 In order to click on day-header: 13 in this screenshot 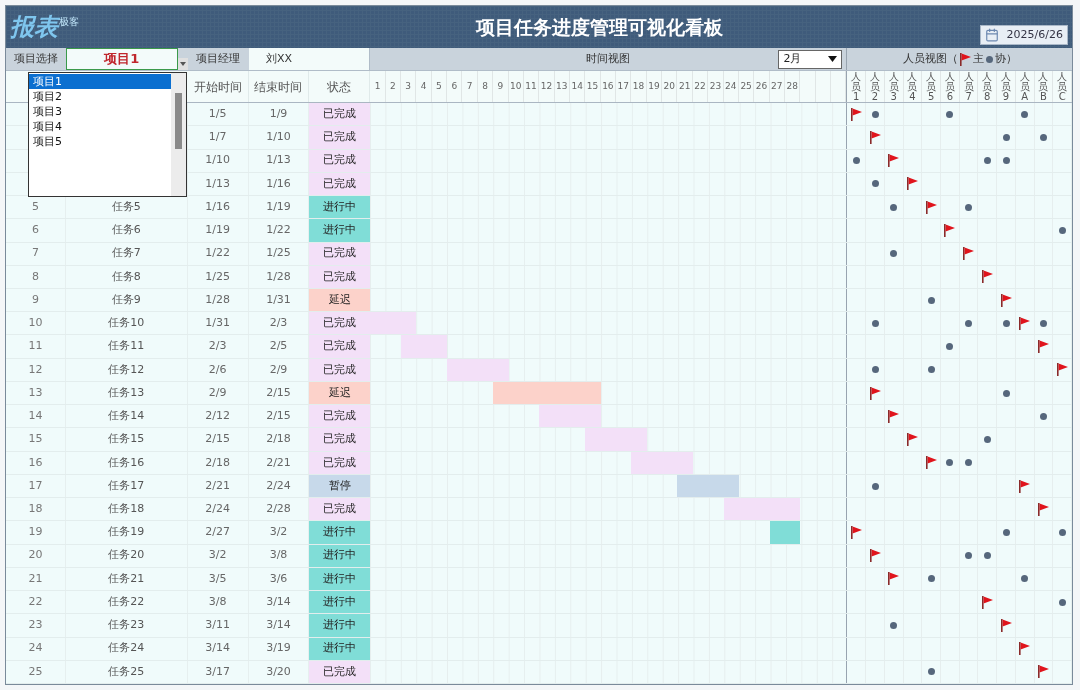, I will do `click(562, 87)`.